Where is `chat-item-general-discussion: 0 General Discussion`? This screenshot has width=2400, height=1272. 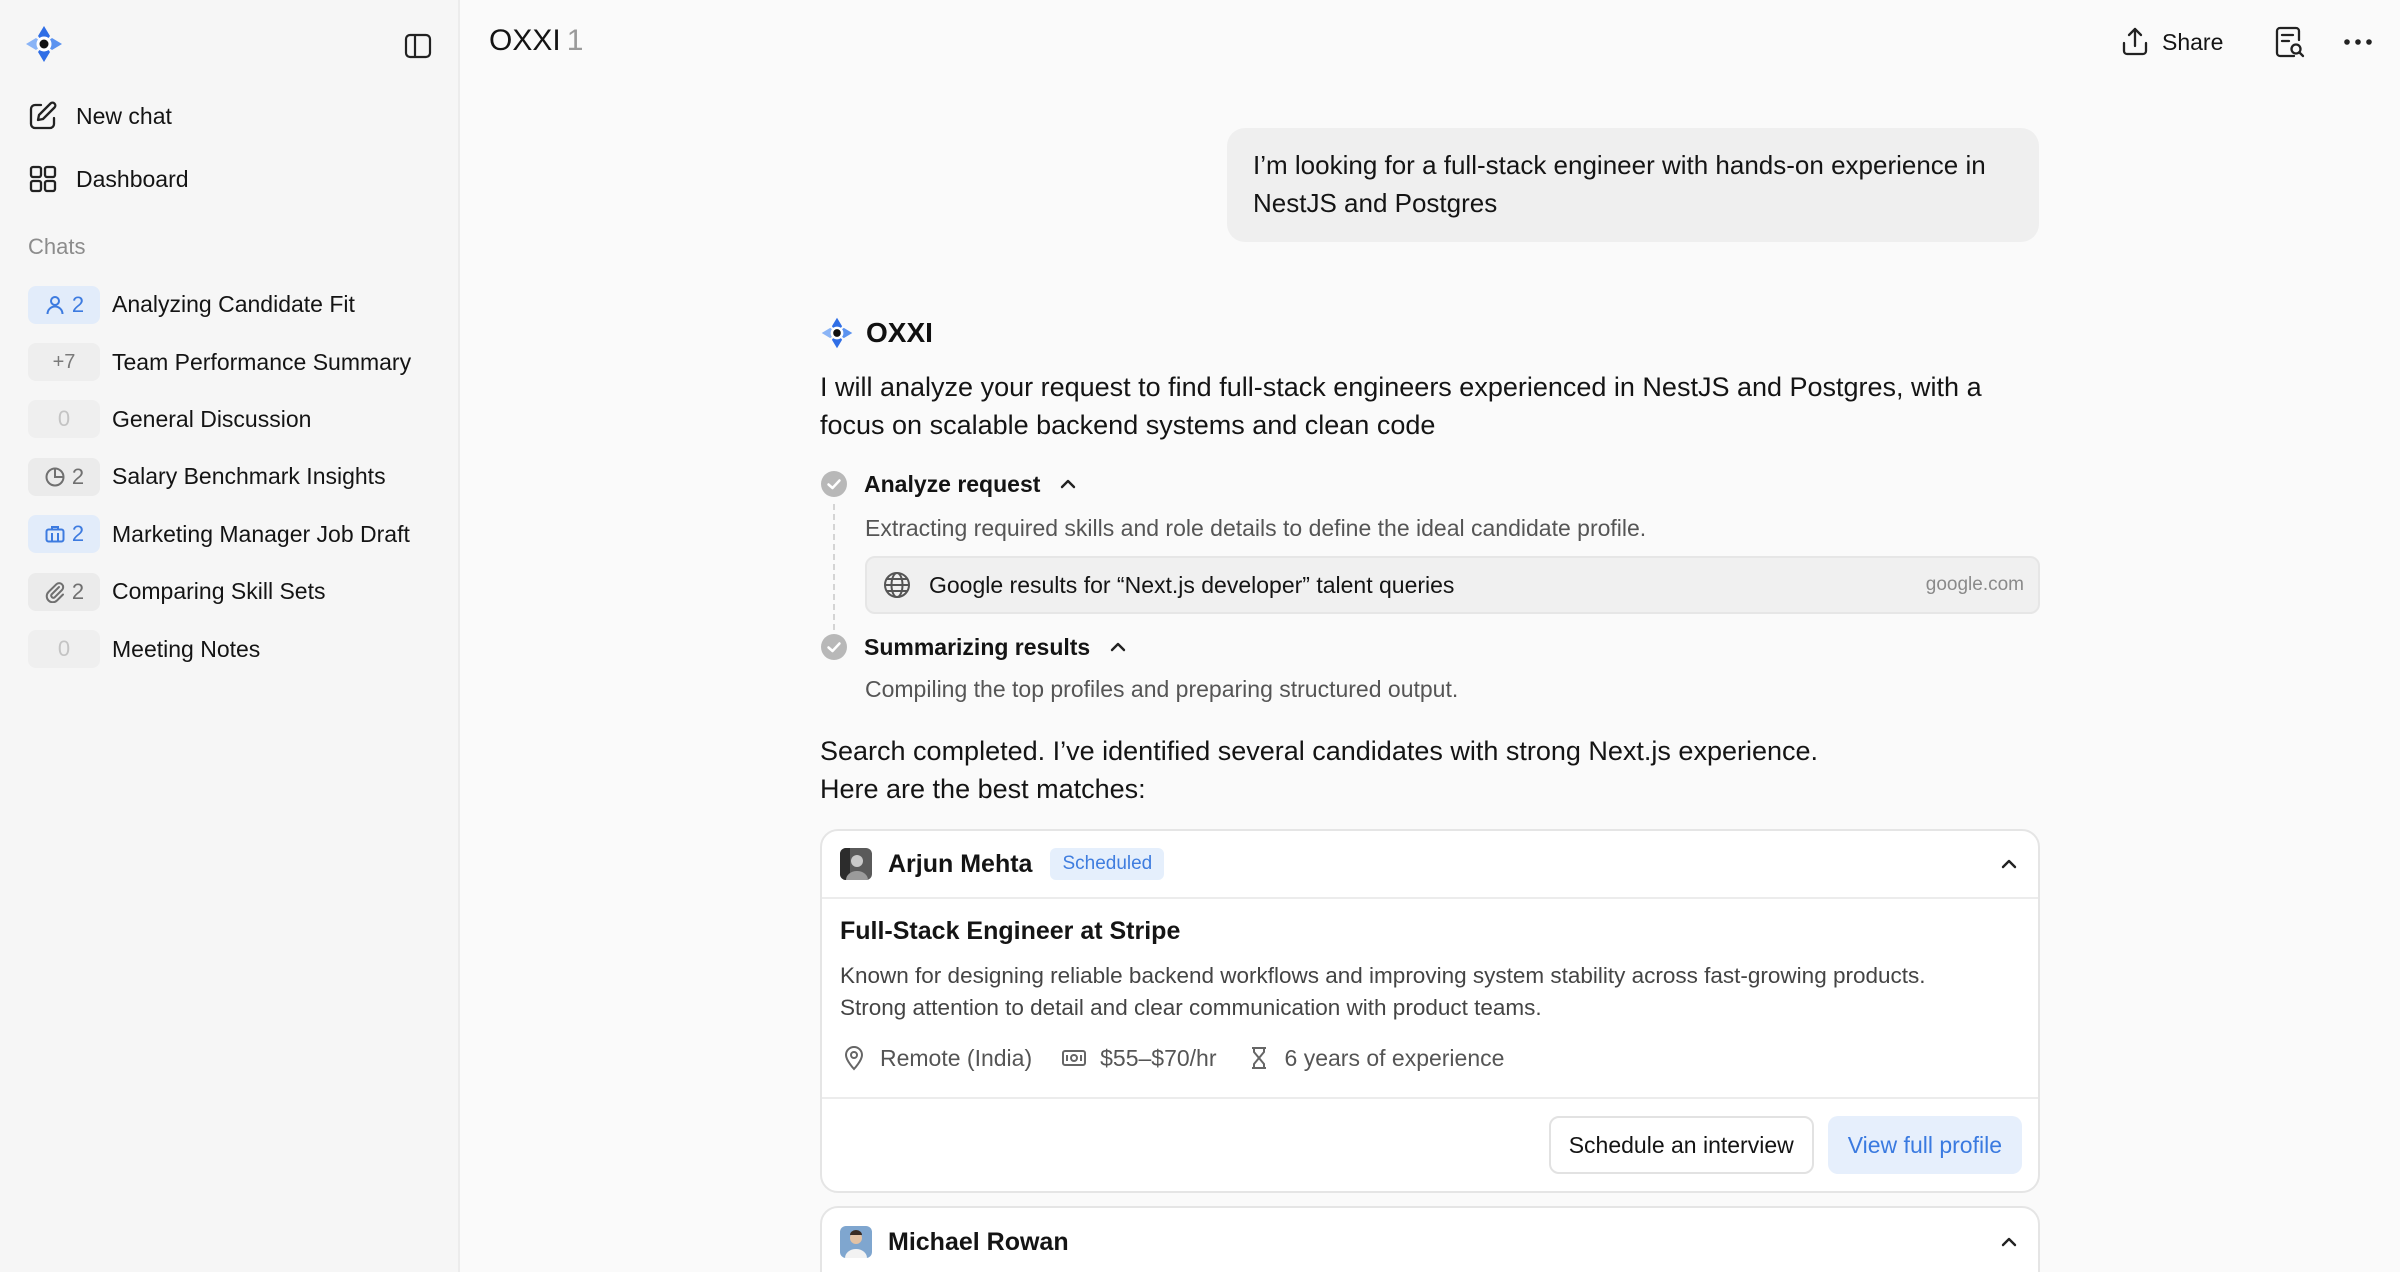
chat-item-general-discussion: 0 General Discussion is located at coordinates (233, 419).